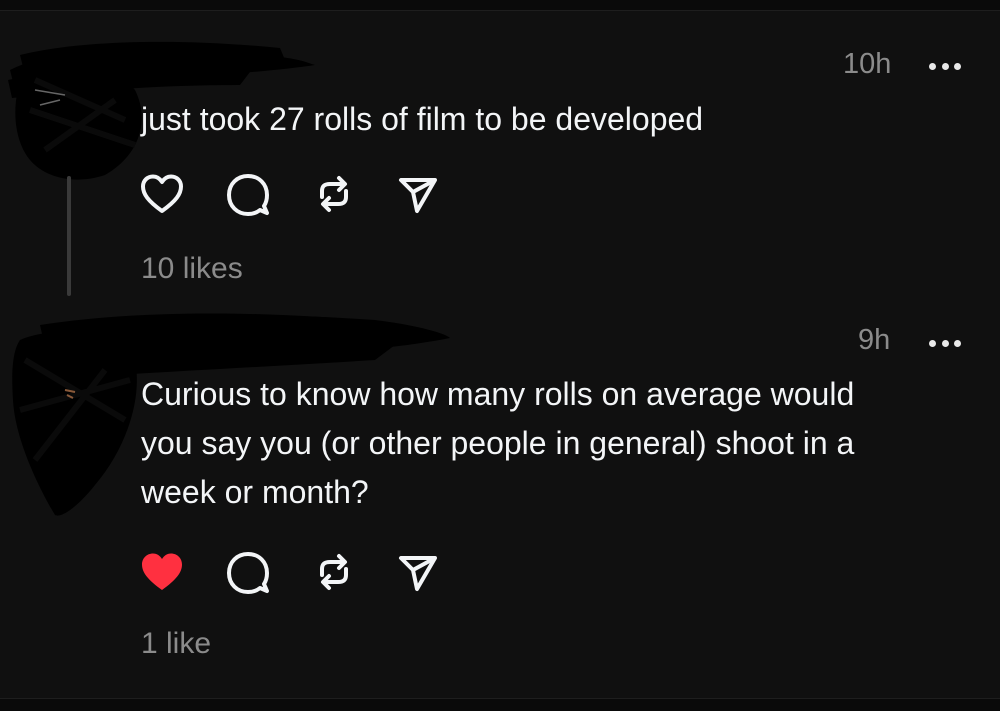  Describe the element at coordinates (867, 64) in the screenshot. I see `post-timestamp: 10h` at that location.